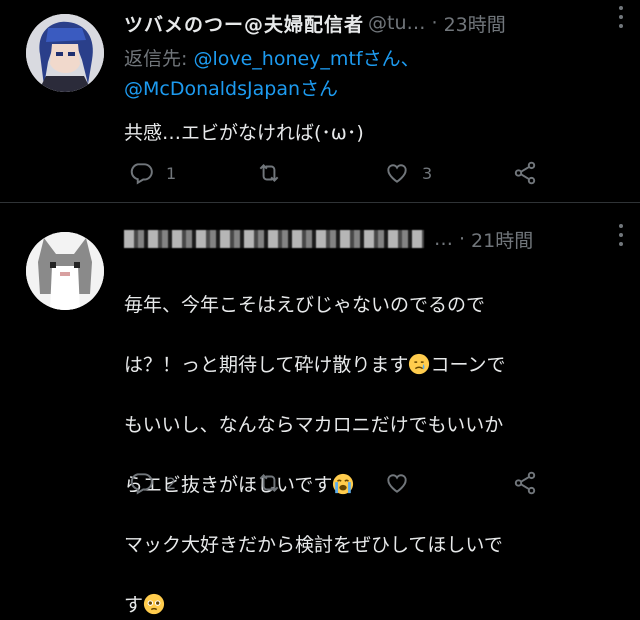 The width and height of the screenshot is (640, 620). I want to click on pleading-face-emoji-icon, so click(154, 604).